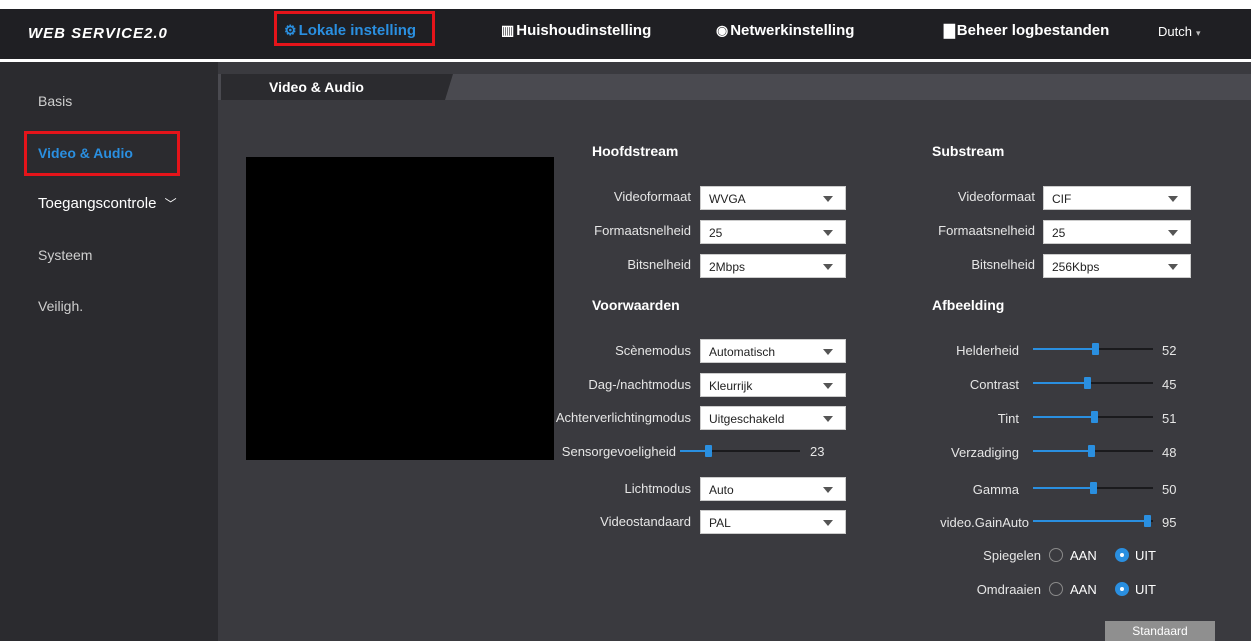 This screenshot has height=641, width=1251. What do you see at coordinates (785, 30) in the screenshot?
I see `nav-netwerkinstelling: ◉ Netwerkinstelling` at bounding box center [785, 30].